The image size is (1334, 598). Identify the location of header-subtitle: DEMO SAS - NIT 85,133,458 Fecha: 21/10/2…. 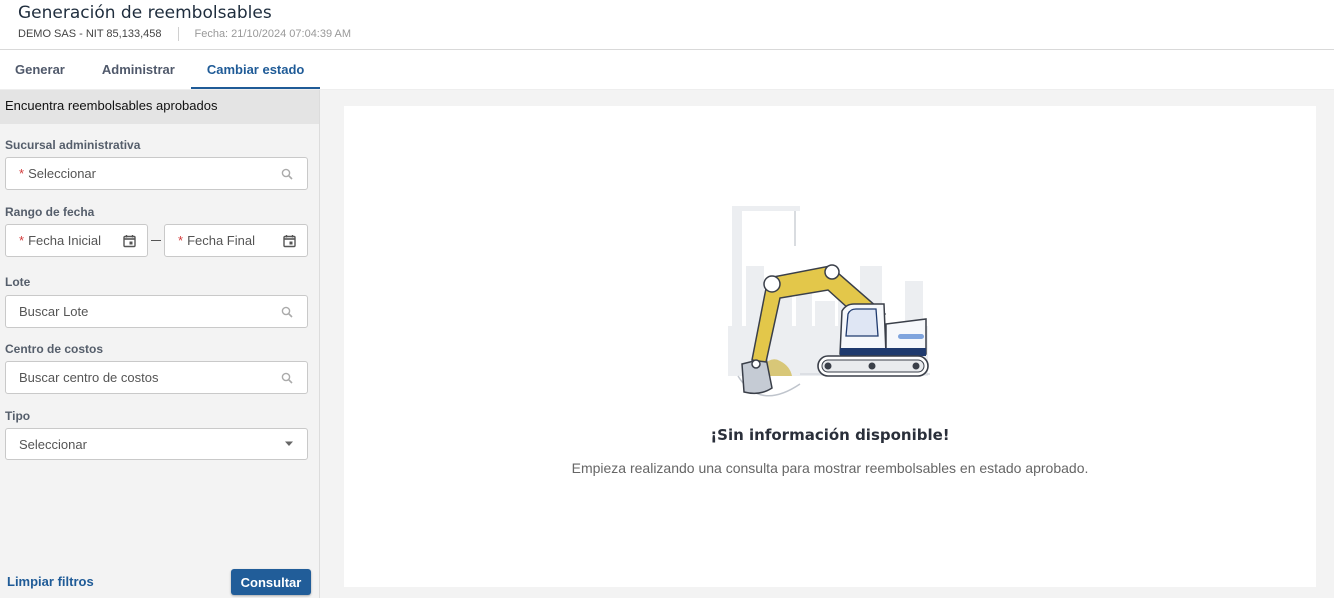
(667, 34).